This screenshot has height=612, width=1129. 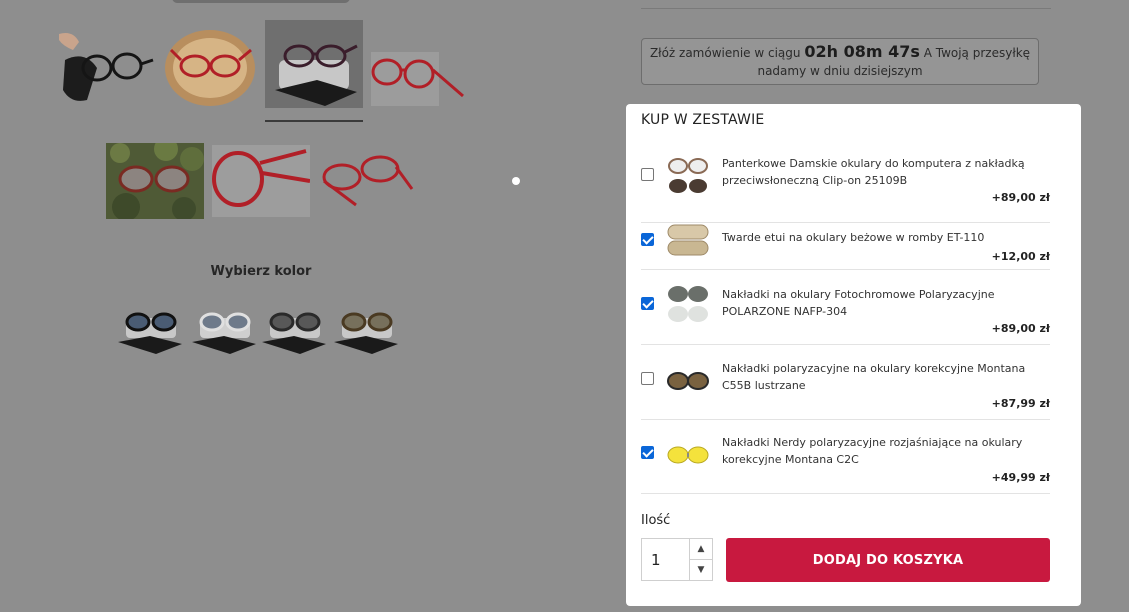 I want to click on color-swatch-black, so click(x=150, y=331).